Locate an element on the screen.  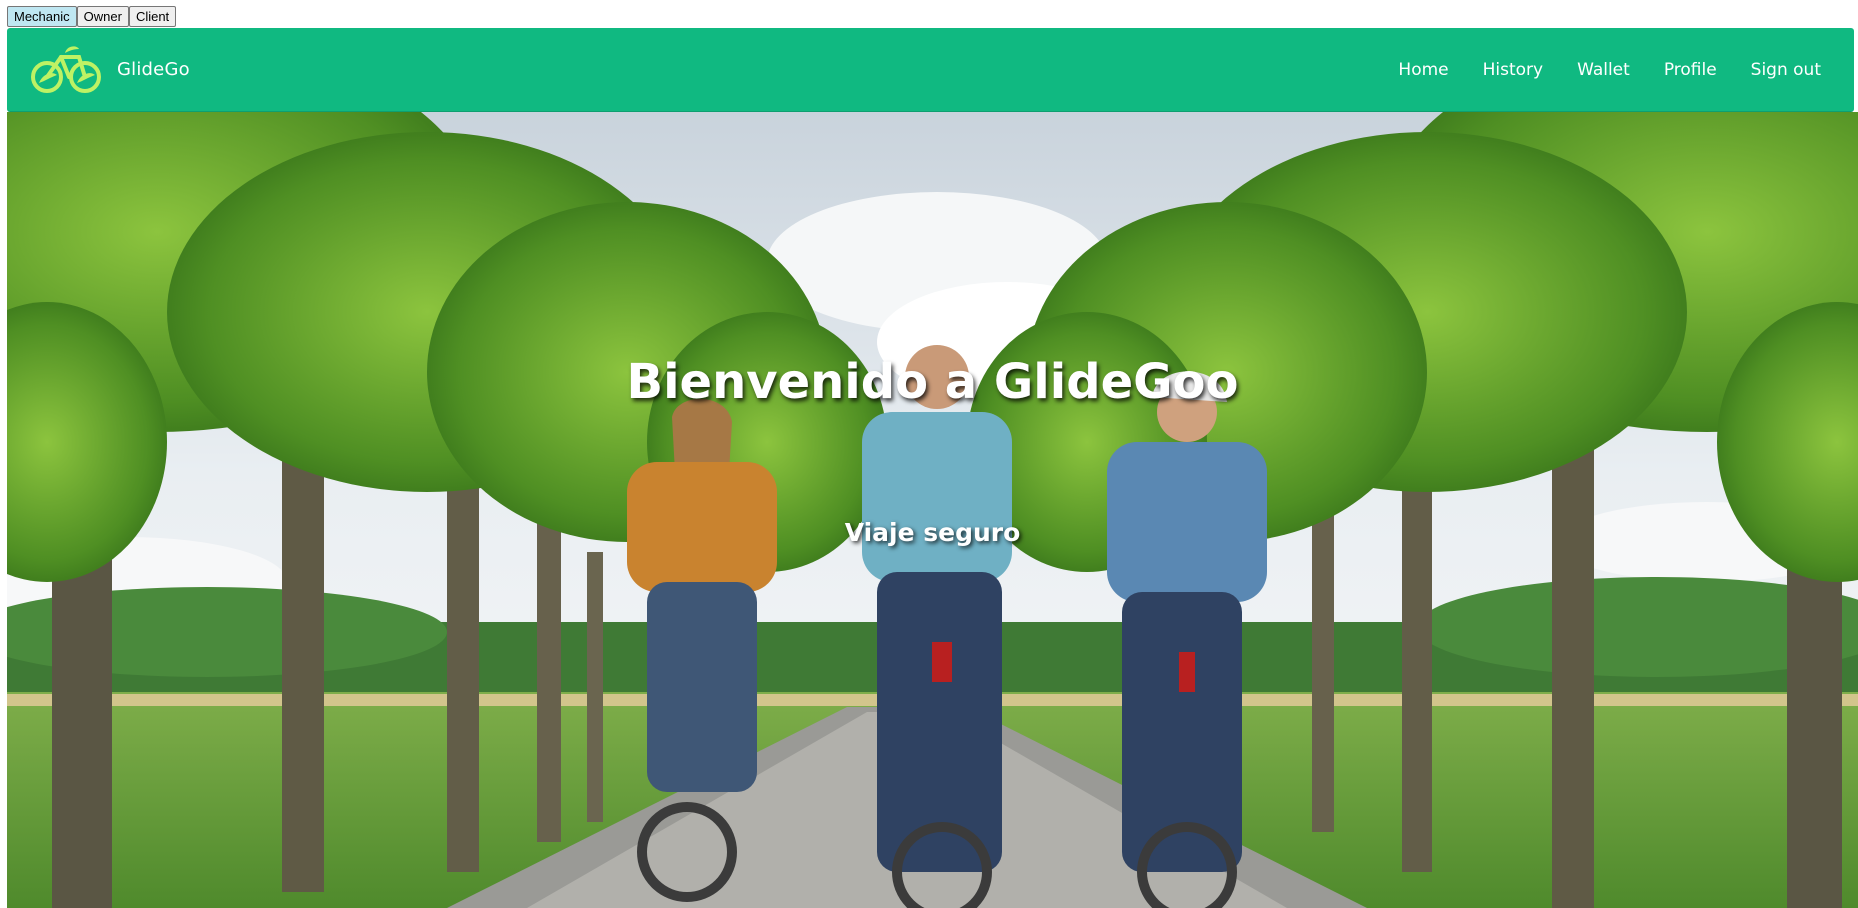
role-switcher: Mechanic Owner Client is located at coordinates (92, 16).